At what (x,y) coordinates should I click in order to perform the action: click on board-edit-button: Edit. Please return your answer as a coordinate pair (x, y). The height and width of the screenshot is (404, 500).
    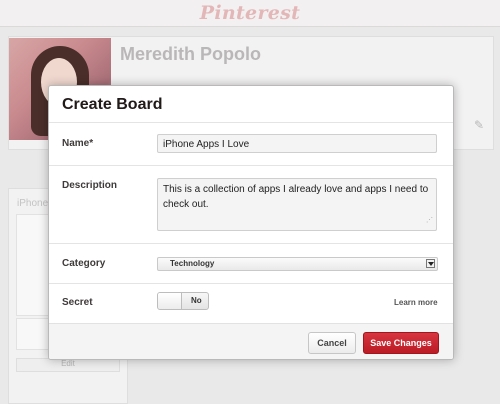
    Looking at the image, I should click on (68, 365).